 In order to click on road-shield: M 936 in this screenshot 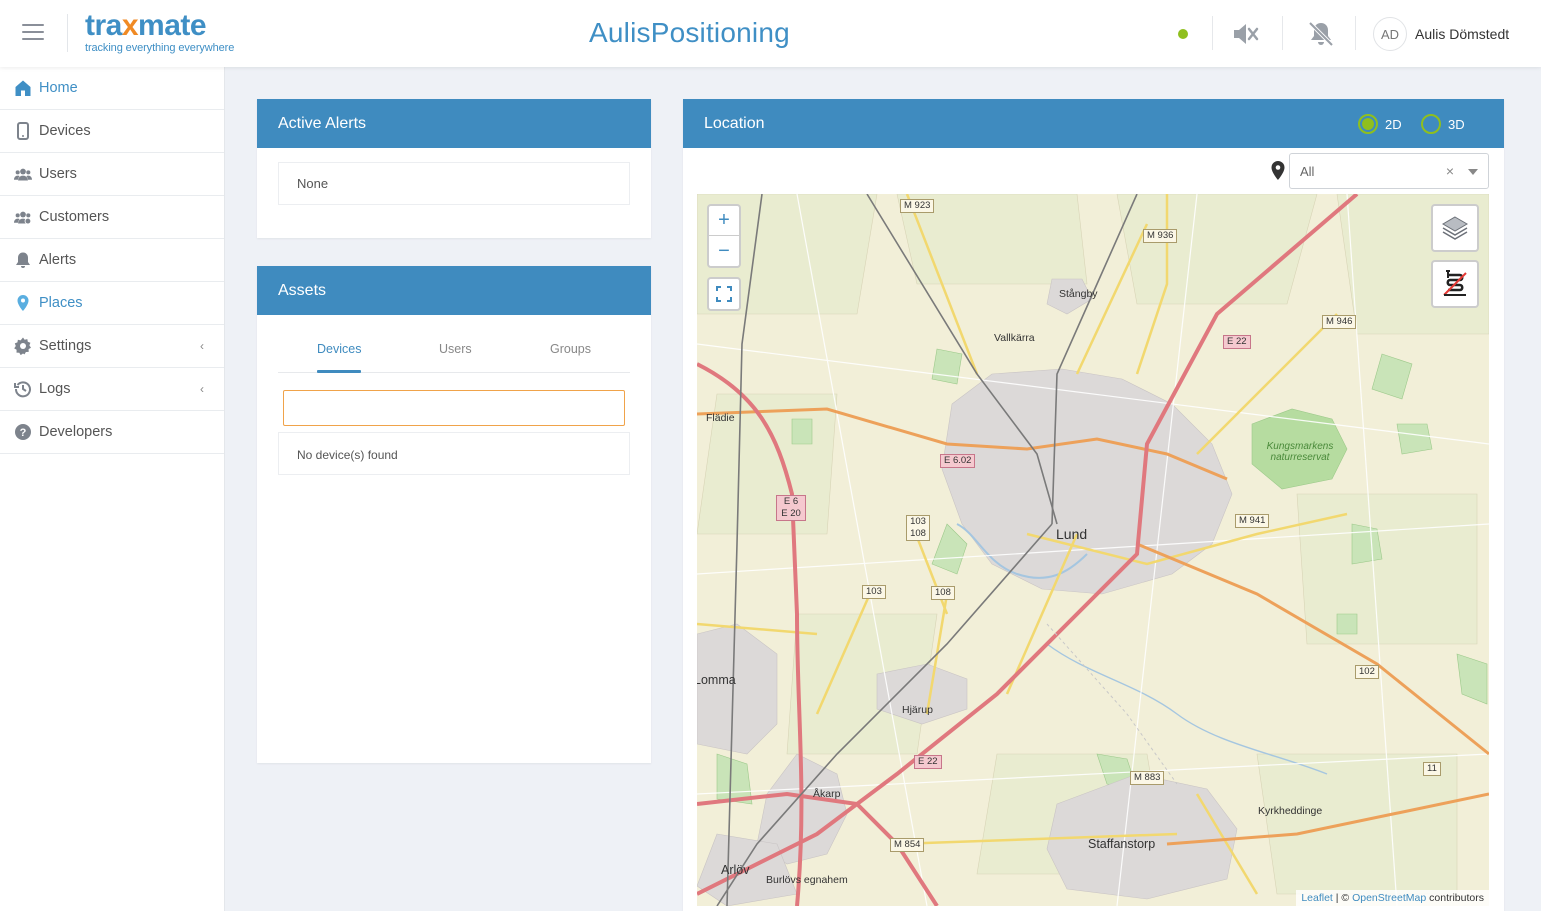, I will do `click(1160, 236)`.